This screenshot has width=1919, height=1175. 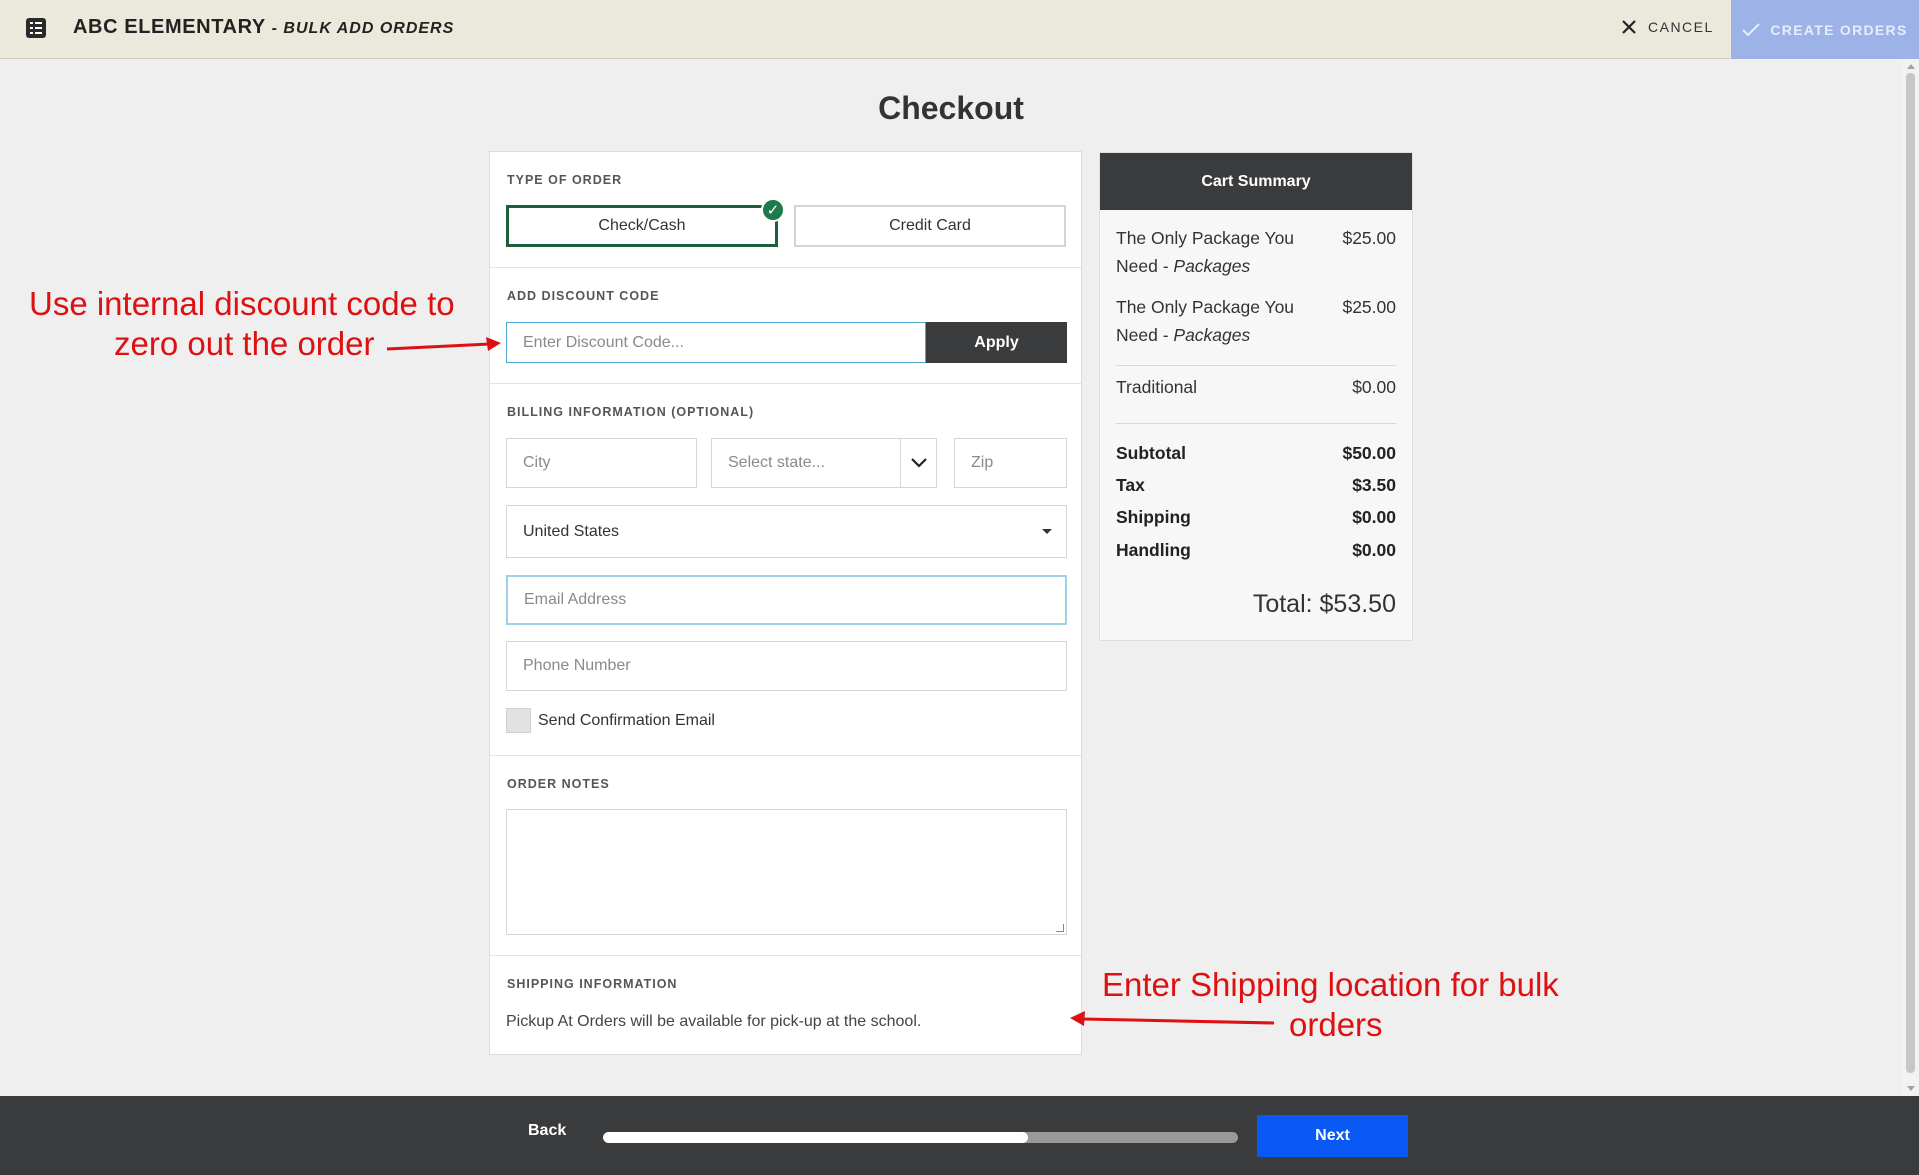 What do you see at coordinates (1681, 27) in the screenshot?
I see `cancel-label: CANCEL` at bounding box center [1681, 27].